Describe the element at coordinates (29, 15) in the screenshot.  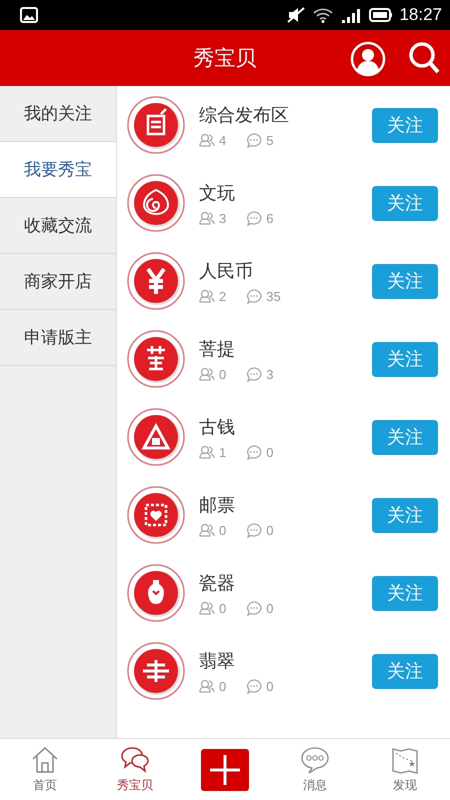
I see `image-icon` at that location.